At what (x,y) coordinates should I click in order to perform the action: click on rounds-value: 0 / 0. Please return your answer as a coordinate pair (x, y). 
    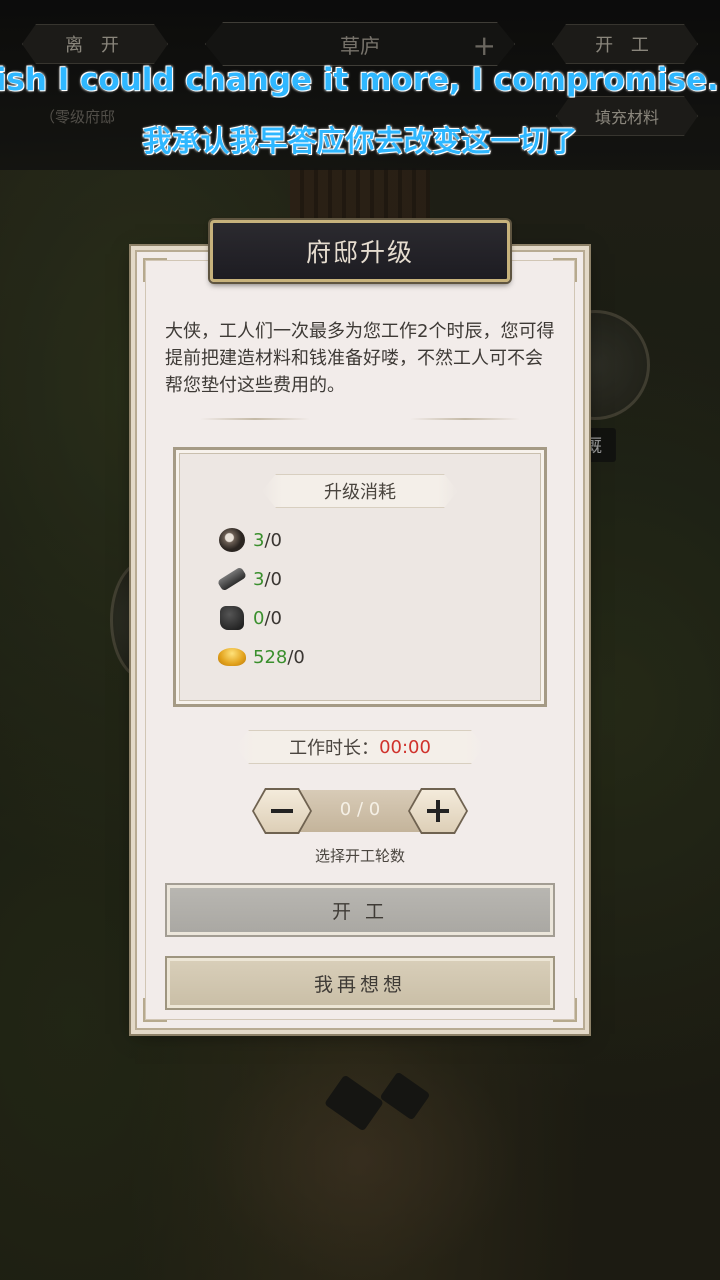
    Looking at the image, I should click on (360, 809).